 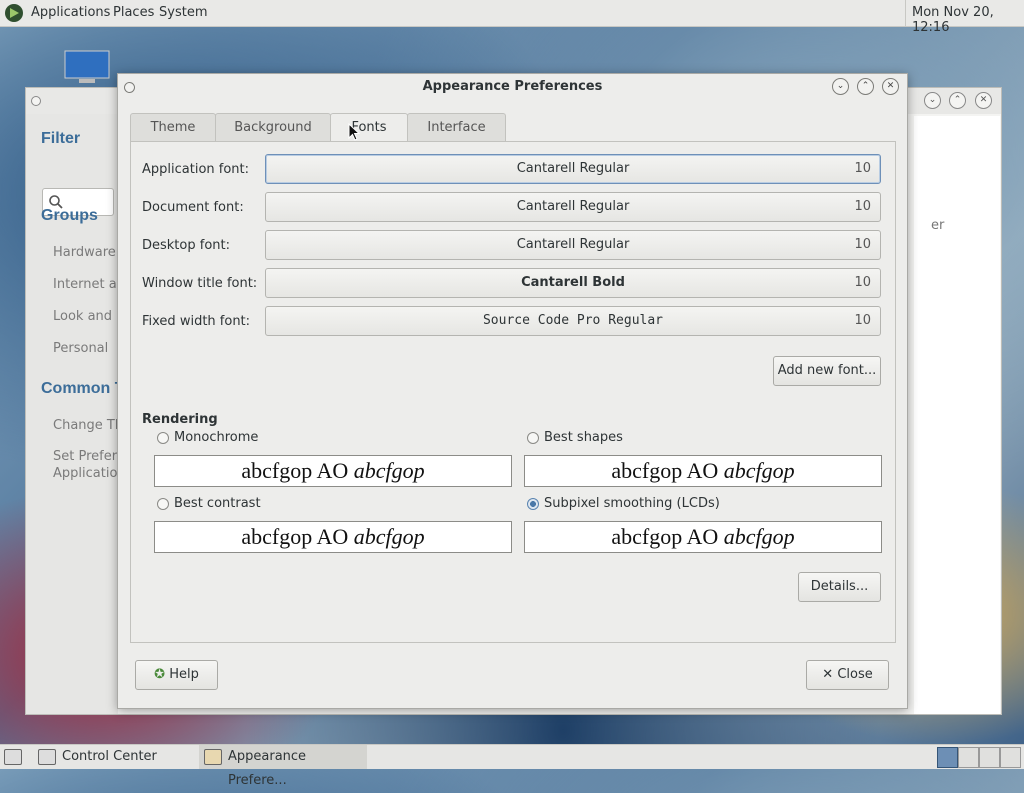 What do you see at coordinates (79, 388) in the screenshot?
I see `common-tasks-heading: Common T` at bounding box center [79, 388].